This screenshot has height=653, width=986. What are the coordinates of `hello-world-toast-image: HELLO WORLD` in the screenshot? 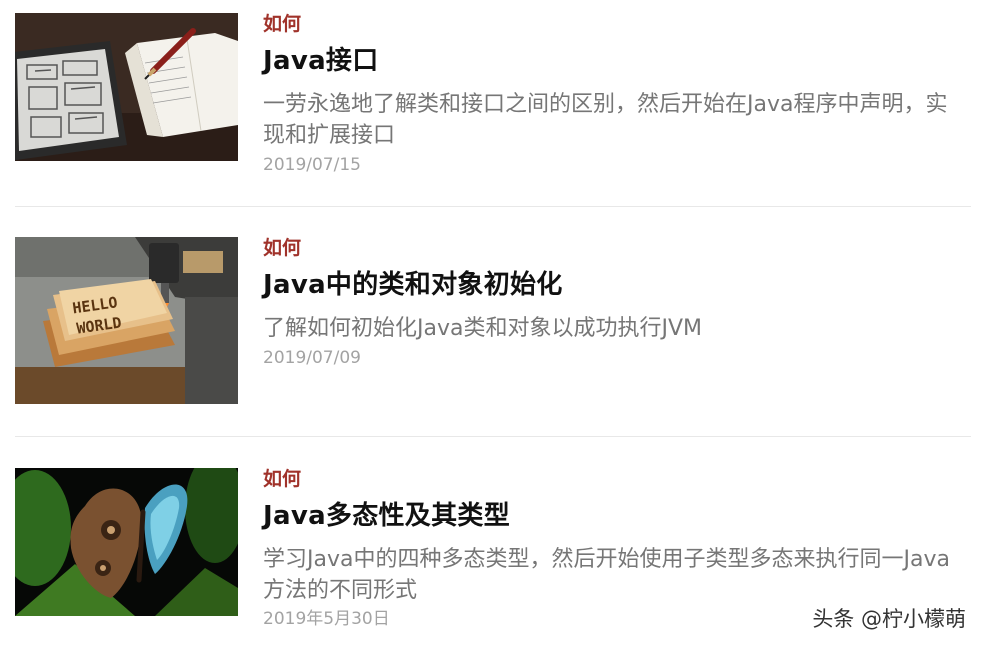 It's located at (126, 320).